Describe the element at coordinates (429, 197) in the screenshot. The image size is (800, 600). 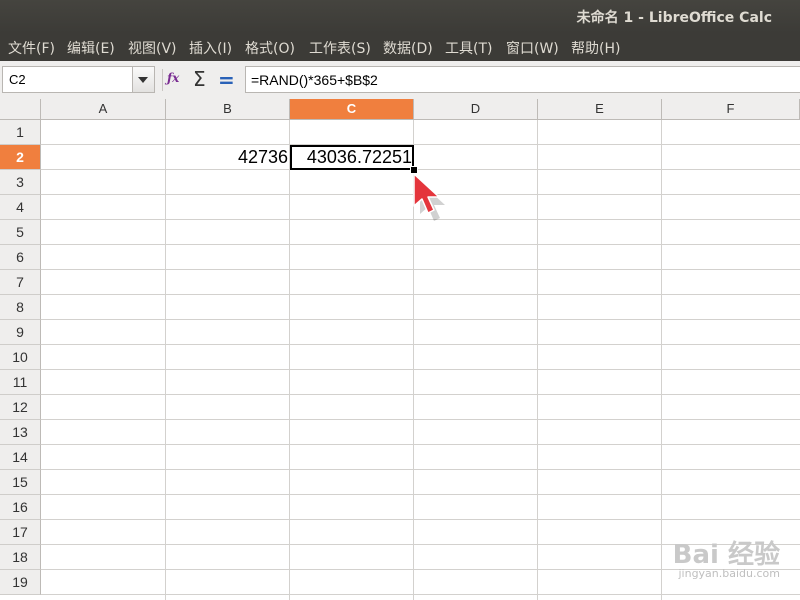
I see `mouse-pointer-icon` at that location.